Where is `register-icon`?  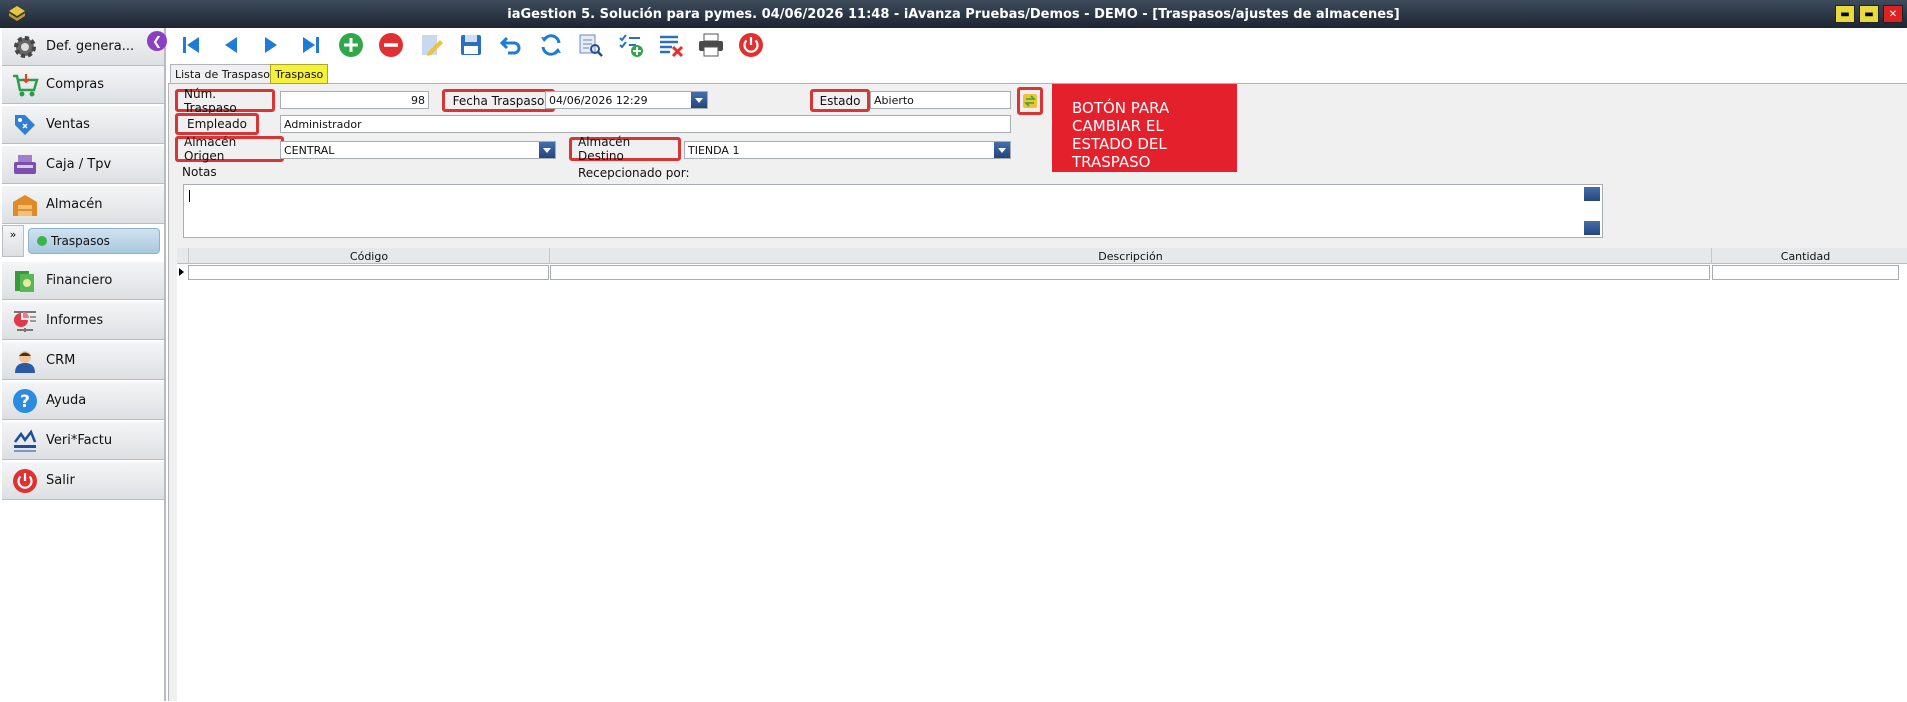 register-icon is located at coordinates (25, 165).